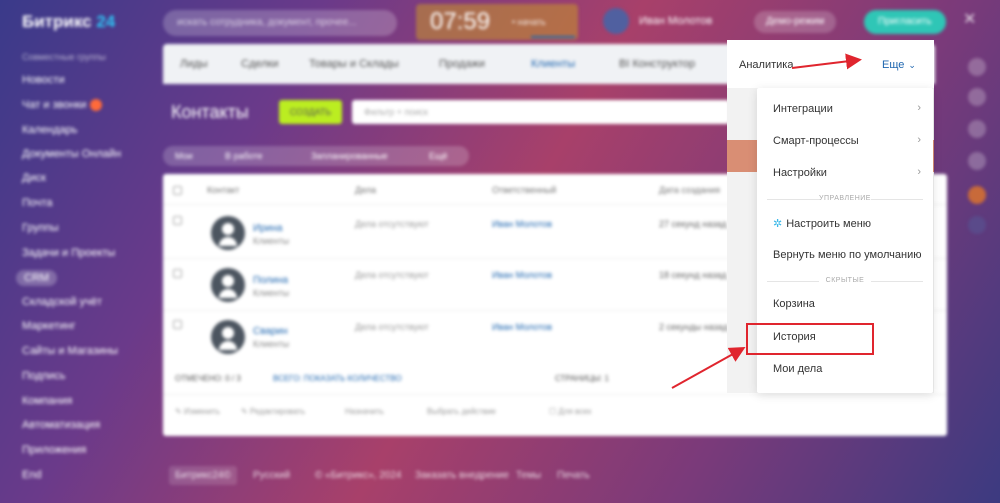  Describe the element at coordinates (37, 203) in the screenshot. I see `sidebar-item: Почта` at that location.